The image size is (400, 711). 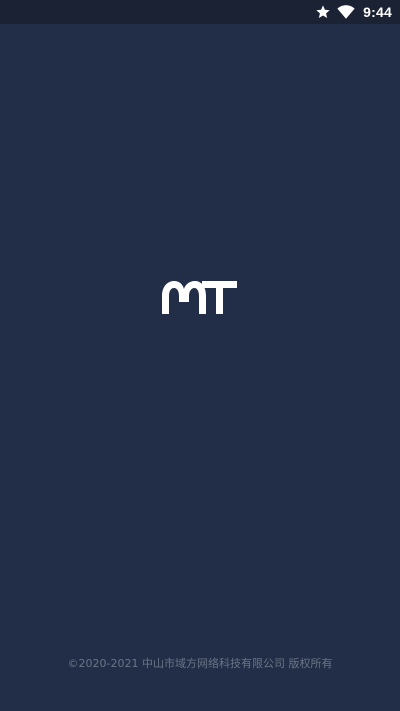 I want to click on copyright-text: ©2020-2021 中山市域方网络科技有限公司 版权所有, so click(x=200, y=663).